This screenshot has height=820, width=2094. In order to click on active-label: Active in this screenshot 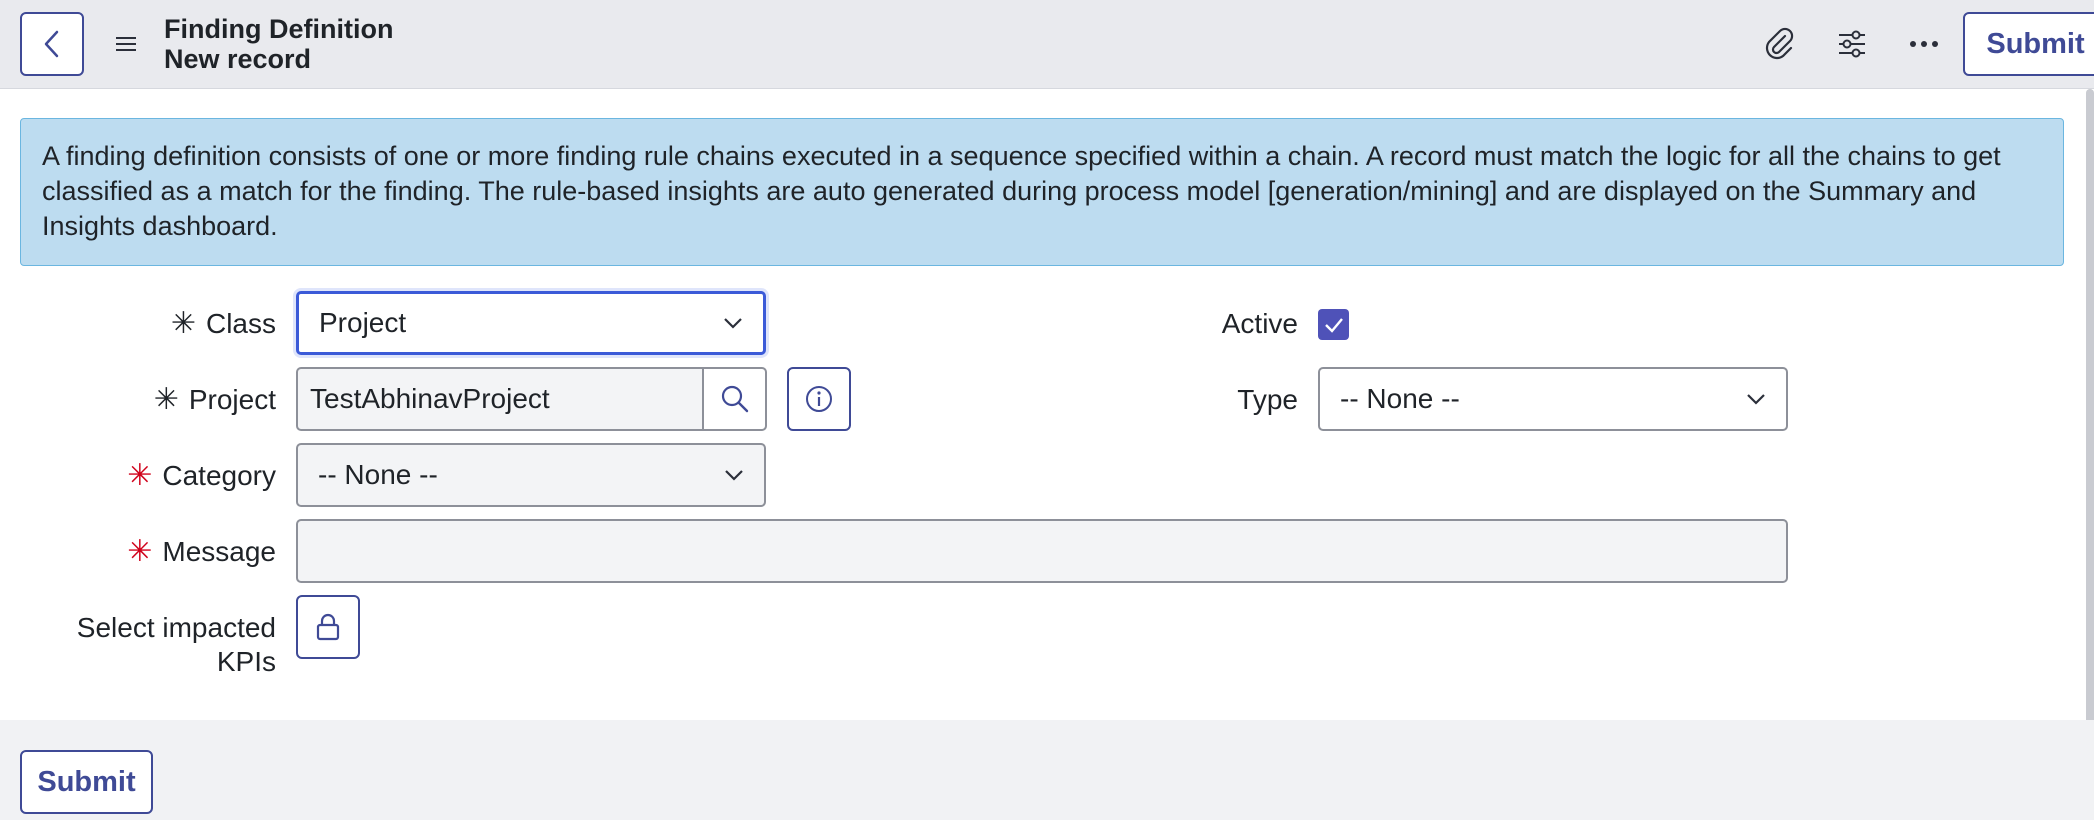, I will do `click(1259, 323)`.